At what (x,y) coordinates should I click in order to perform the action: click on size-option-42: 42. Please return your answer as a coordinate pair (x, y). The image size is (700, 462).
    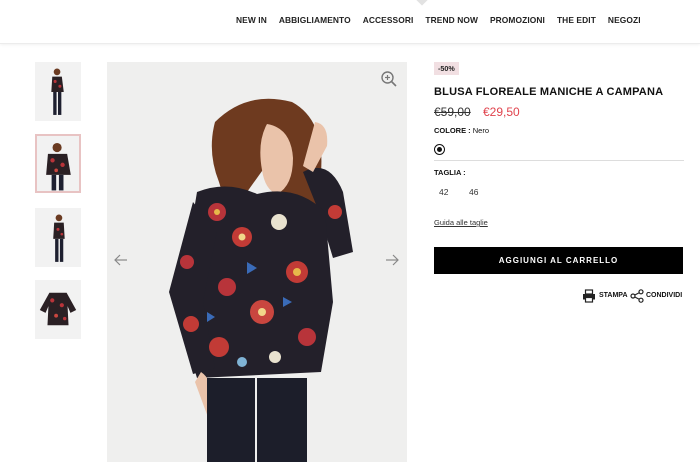
    Looking at the image, I should click on (443, 192).